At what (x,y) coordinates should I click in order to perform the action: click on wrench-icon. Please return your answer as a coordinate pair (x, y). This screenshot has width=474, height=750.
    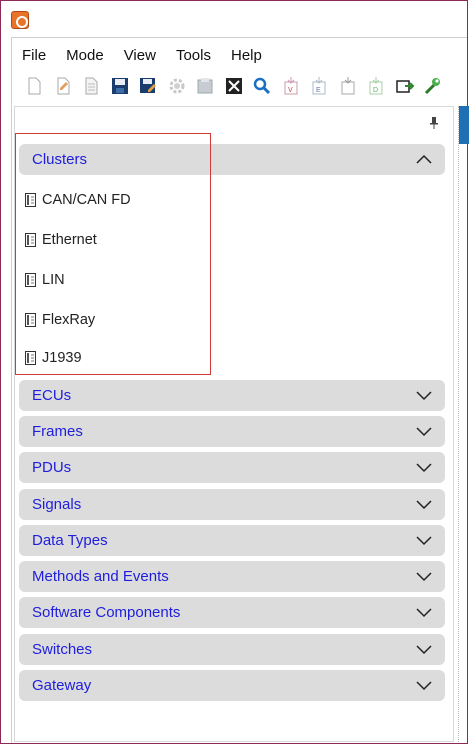
    Looking at the image, I should click on (433, 86).